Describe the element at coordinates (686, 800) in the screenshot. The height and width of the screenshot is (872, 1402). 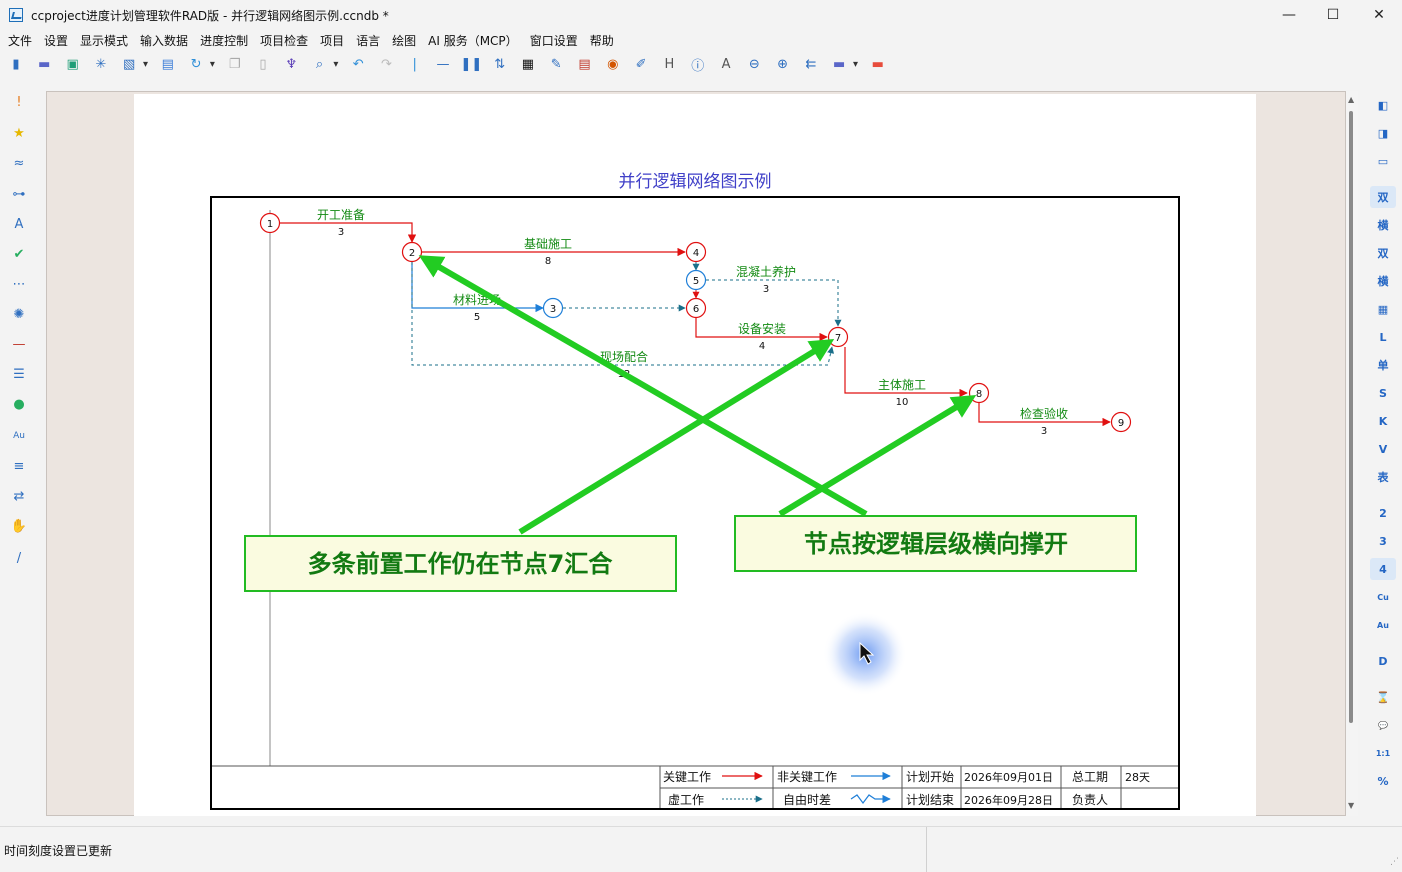
I see `legend-dummy-label: 虚工作` at that location.